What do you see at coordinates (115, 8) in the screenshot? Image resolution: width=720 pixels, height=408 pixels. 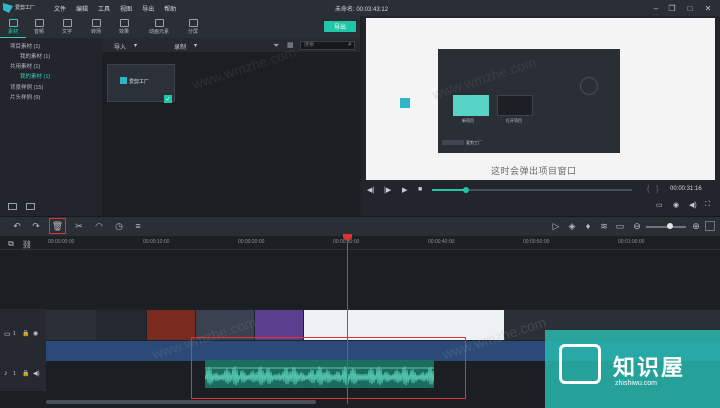 I see `menu-bar: 文件 编辑 工具 视图 导出 帮助` at bounding box center [115, 8].